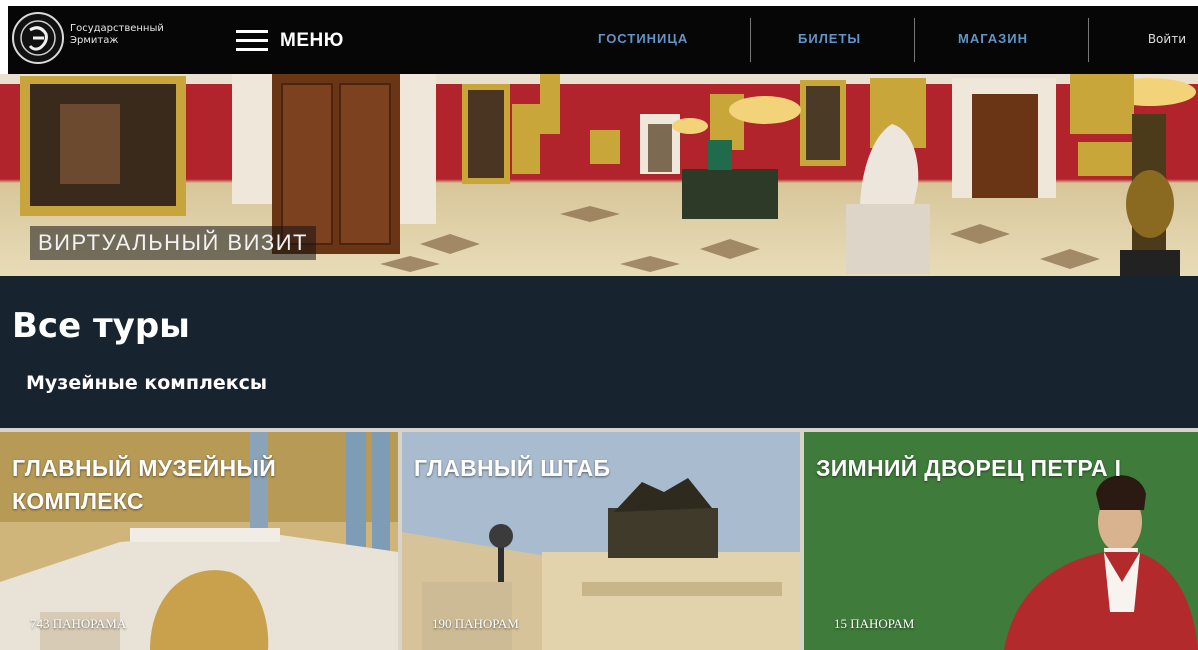  What do you see at coordinates (199, 541) in the screenshot?
I see `card-main-museum-complex: ГЛАВНЫЙ МУЗЕЙНЫЙ КОМПЛЕКС 743 ПАНОРАМА` at bounding box center [199, 541].